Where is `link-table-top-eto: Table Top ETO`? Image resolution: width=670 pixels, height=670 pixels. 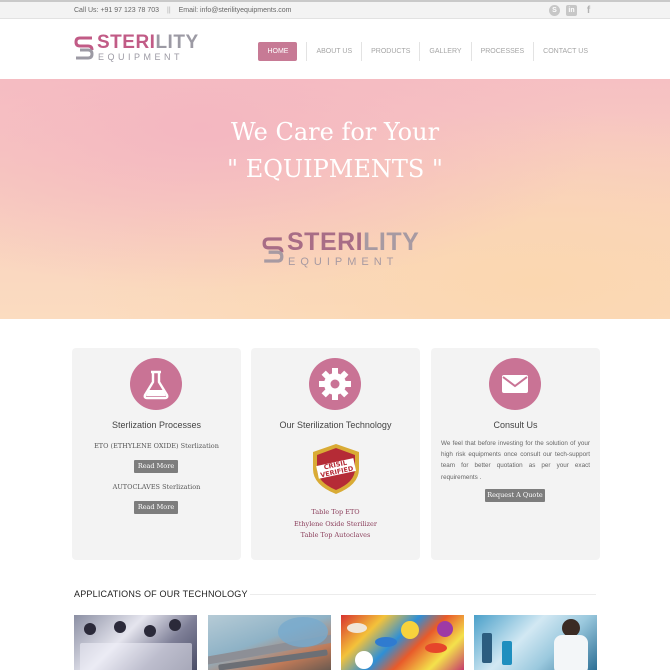 link-table-top-eto: Table Top ETO is located at coordinates (335, 512).